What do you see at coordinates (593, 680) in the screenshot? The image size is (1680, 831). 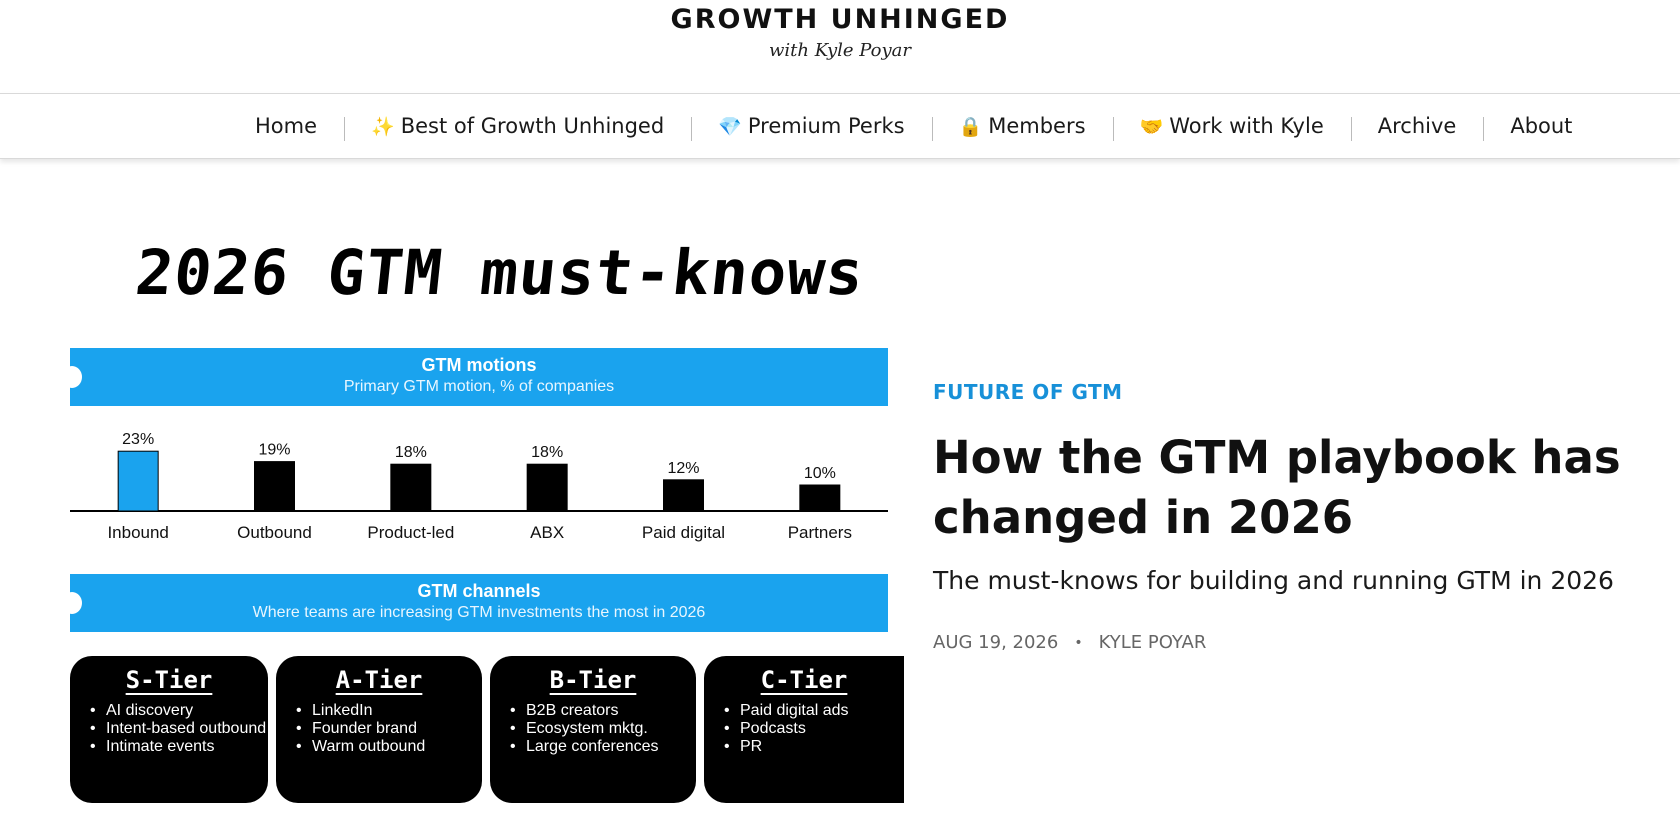 I see `tier-title: B-Tier` at bounding box center [593, 680].